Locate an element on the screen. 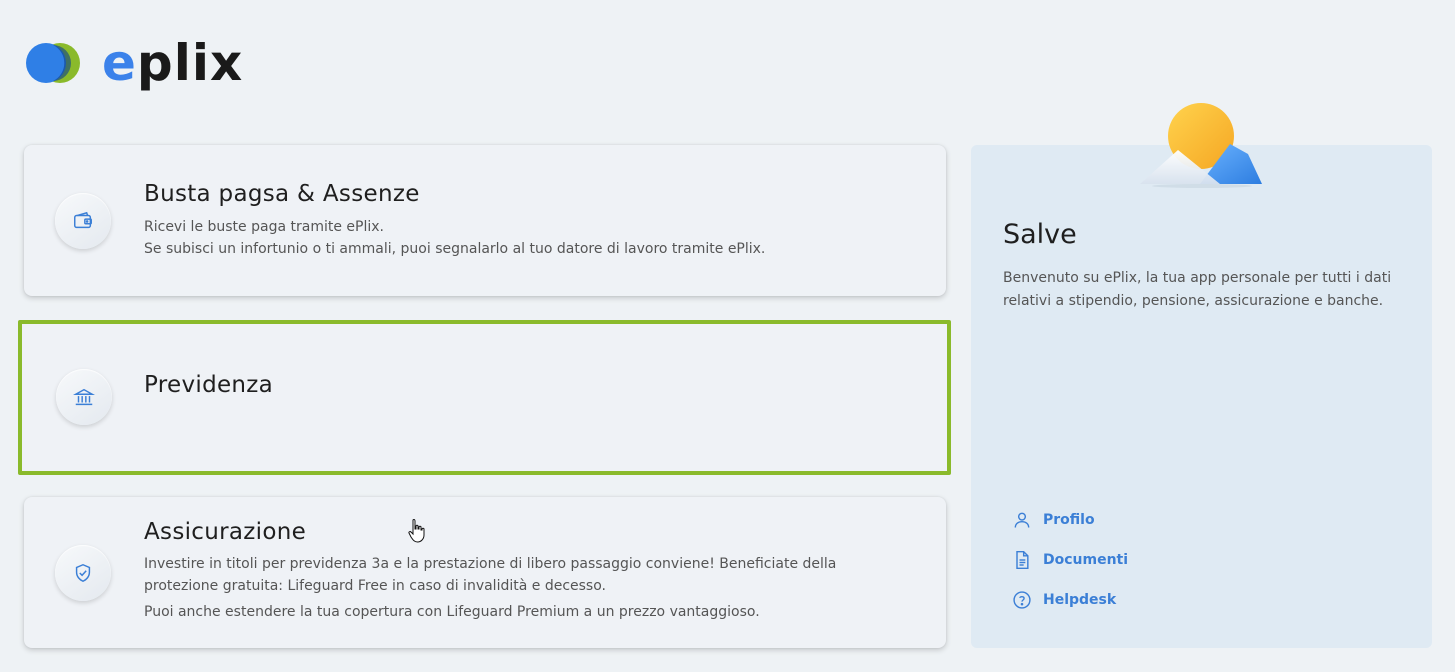  shield-check-icon is located at coordinates (83, 573).